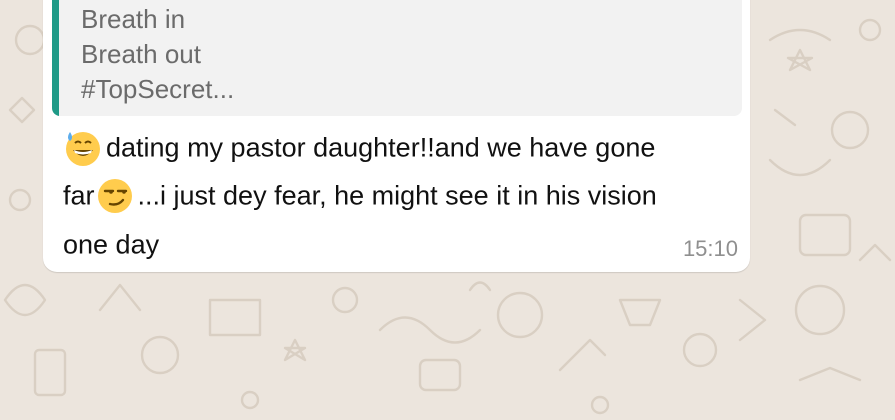 Image resolution: width=895 pixels, height=420 pixels. Describe the element at coordinates (79, 195) in the screenshot. I see `message-text: far` at that location.